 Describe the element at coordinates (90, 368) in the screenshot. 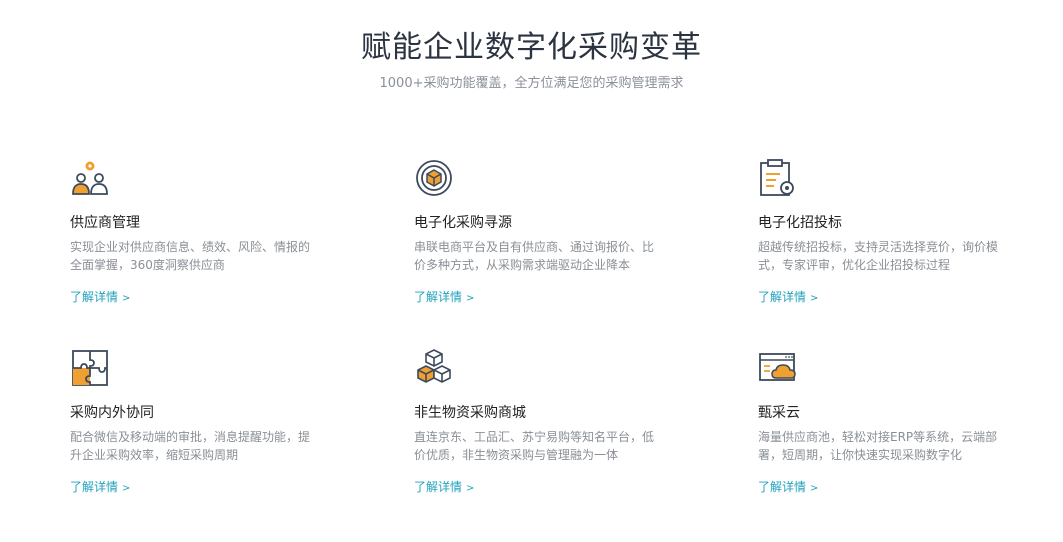

I see `puzzle-collaboration-icon` at that location.